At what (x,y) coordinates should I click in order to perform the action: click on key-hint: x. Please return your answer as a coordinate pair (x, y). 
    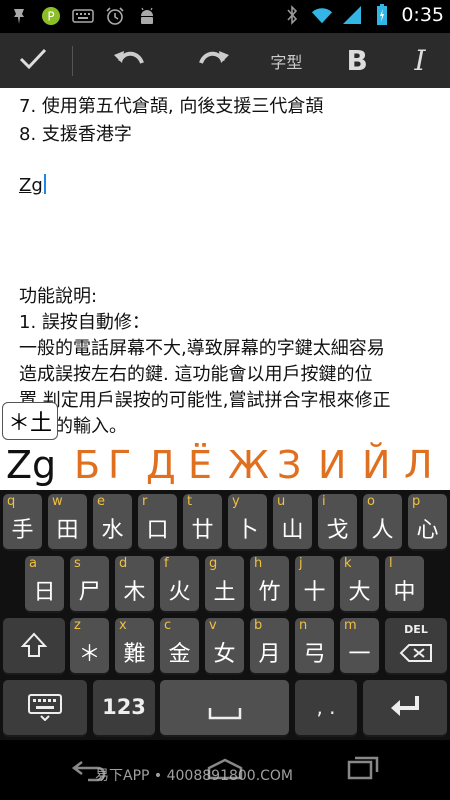
    Looking at the image, I should click on (123, 625).